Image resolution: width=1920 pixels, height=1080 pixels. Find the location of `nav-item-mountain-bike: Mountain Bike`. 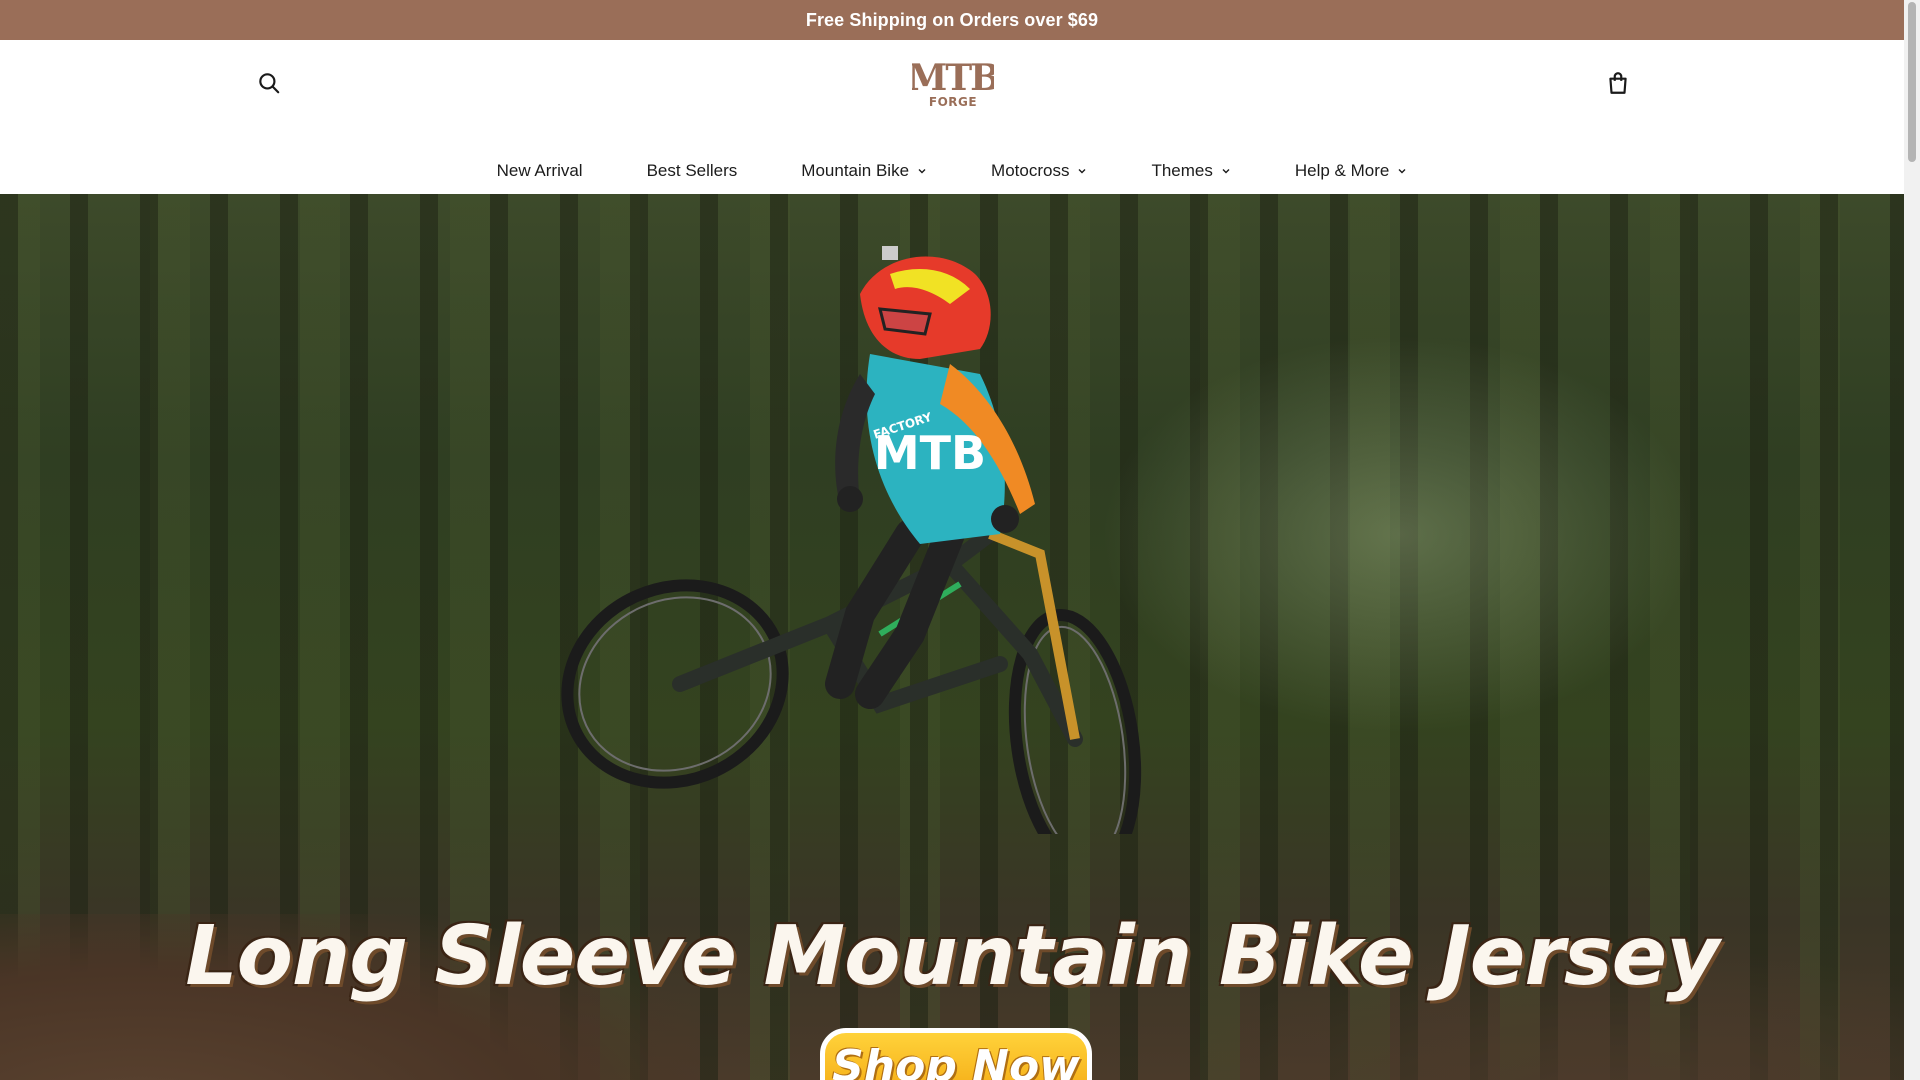

nav-item-mountain-bike: Mountain Bike is located at coordinates (864, 171).